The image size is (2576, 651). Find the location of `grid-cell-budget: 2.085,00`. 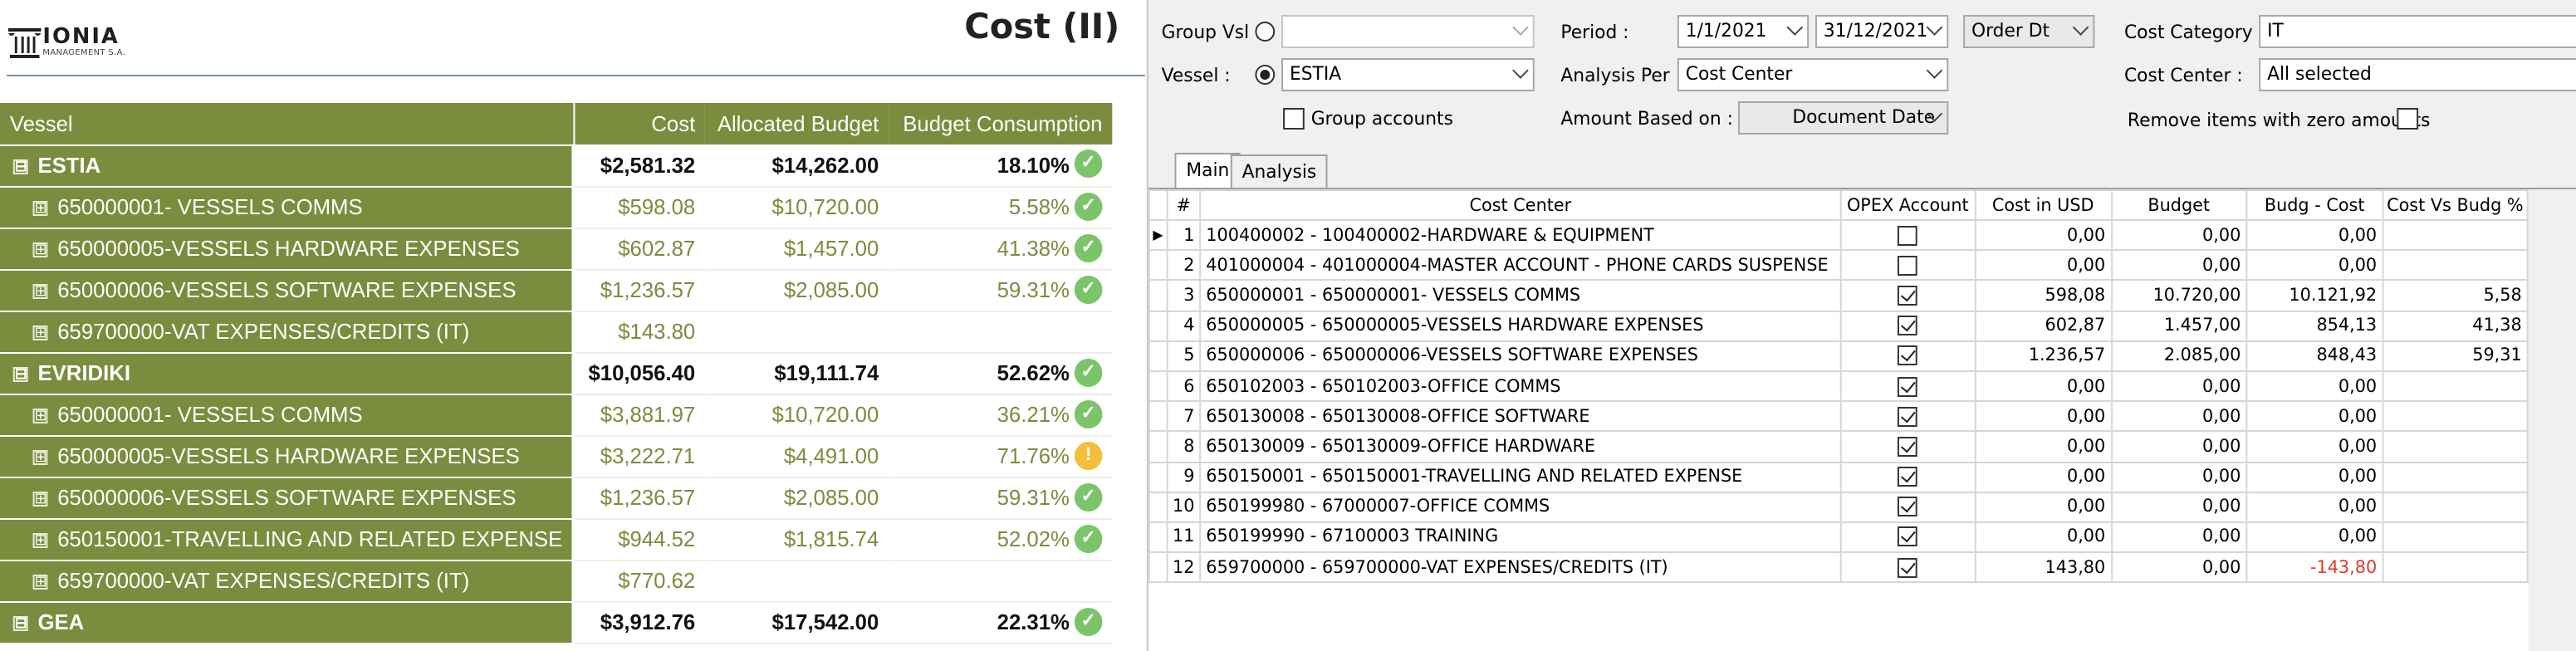

grid-cell-budget: 2.085,00 is located at coordinates (2179, 356).